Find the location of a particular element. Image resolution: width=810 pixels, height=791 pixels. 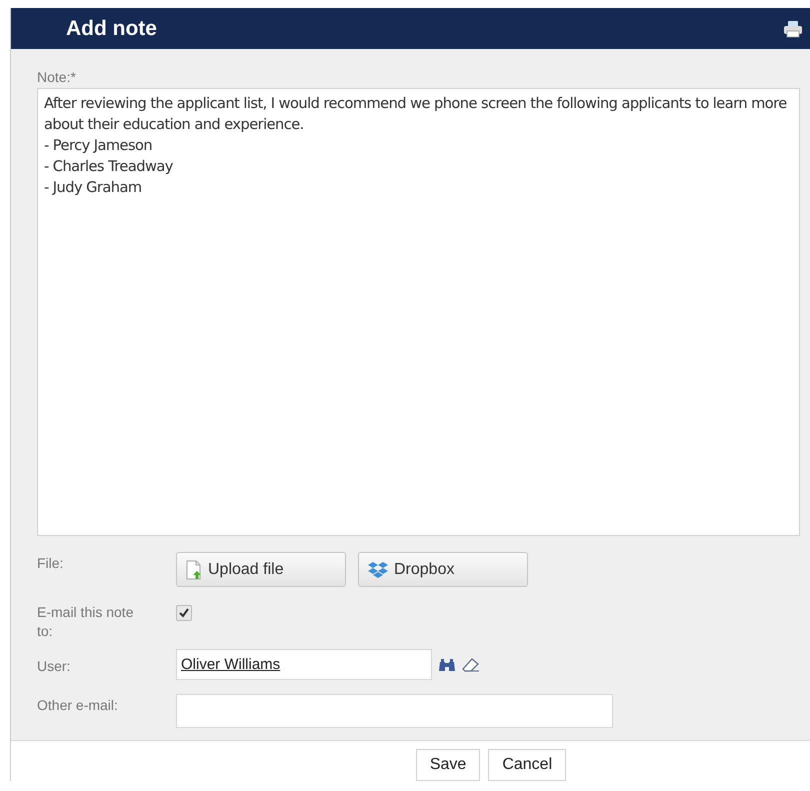

field-label: Other e-mail: is located at coordinates (78, 705).